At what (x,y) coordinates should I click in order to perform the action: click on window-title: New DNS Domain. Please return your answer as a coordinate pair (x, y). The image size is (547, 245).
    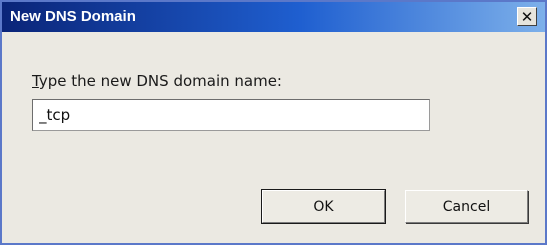
    Looking at the image, I should click on (73, 16).